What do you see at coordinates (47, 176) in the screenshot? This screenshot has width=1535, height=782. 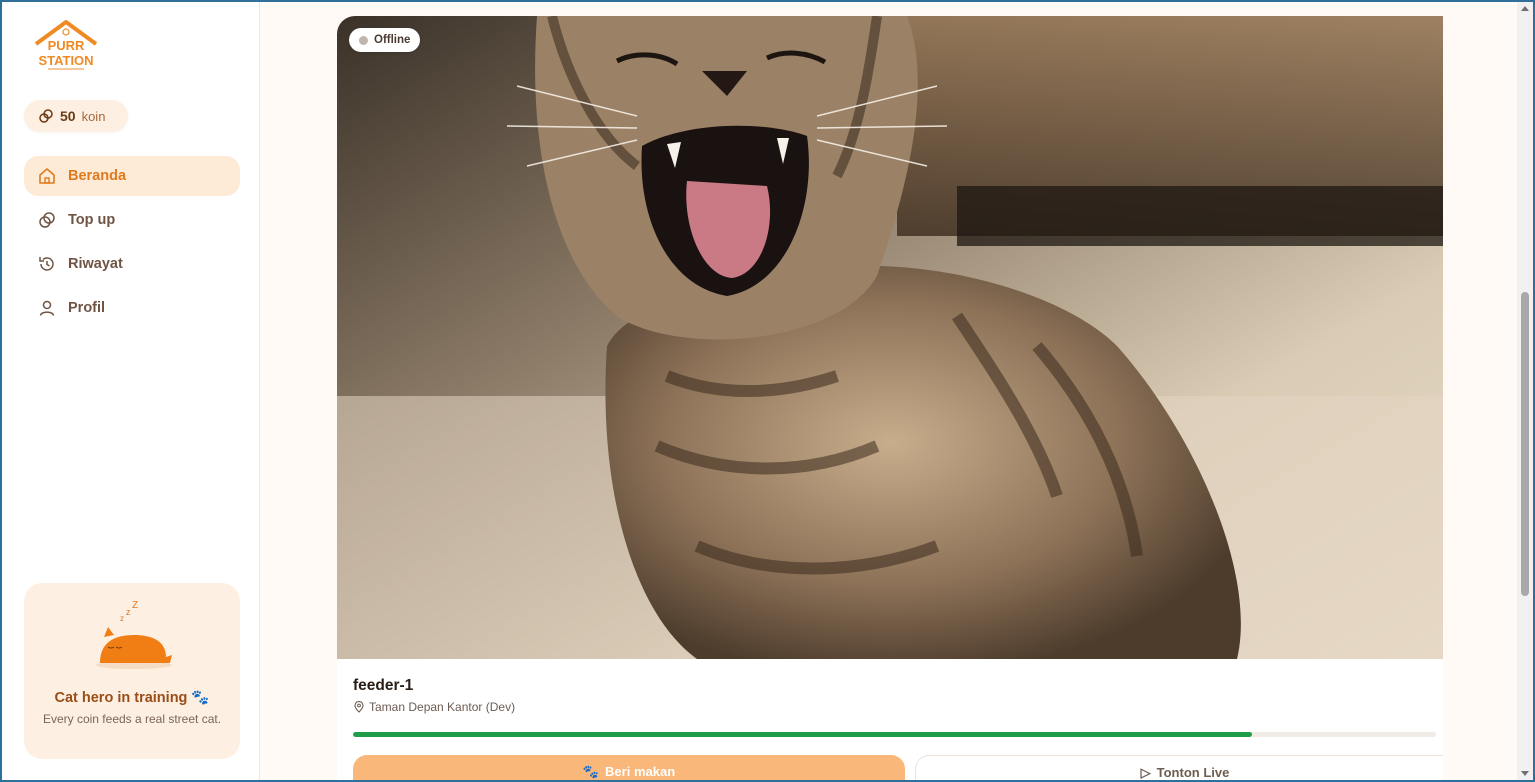 I see `home-icon` at bounding box center [47, 176].